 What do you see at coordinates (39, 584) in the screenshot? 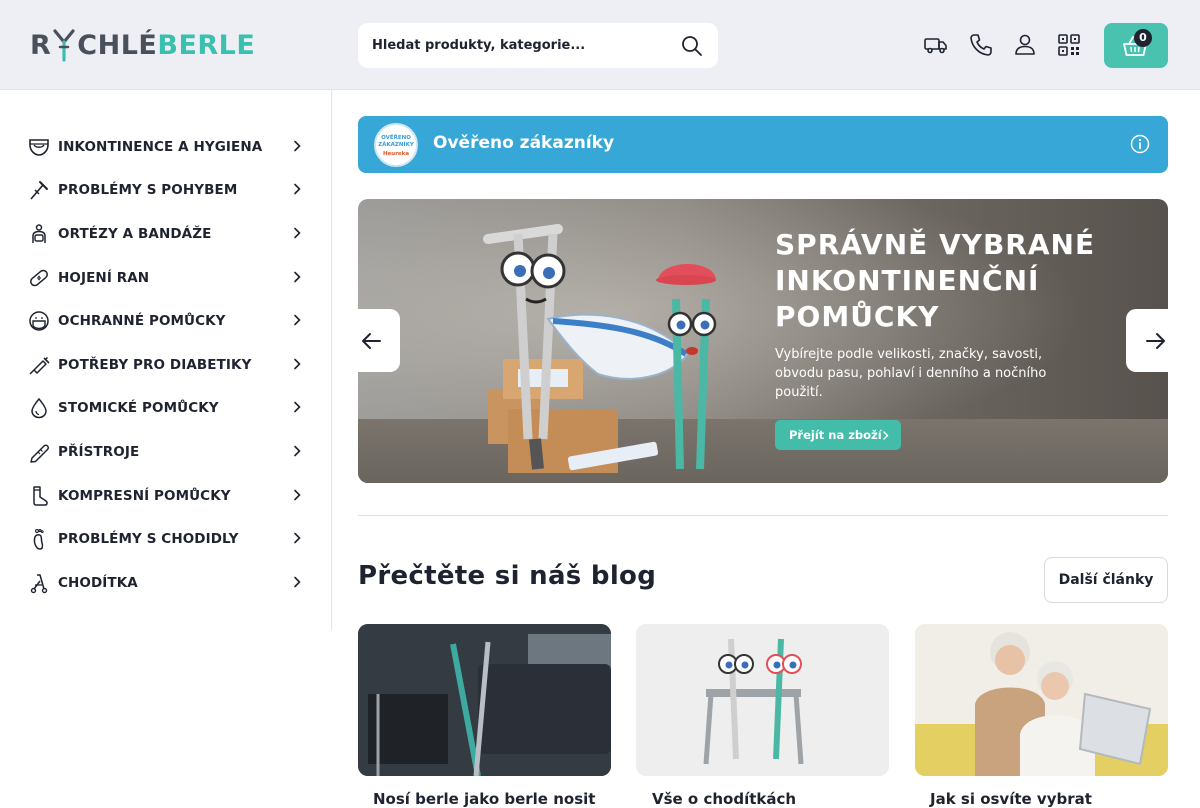
I see `walker-icon` at bounding box center [39, 584].